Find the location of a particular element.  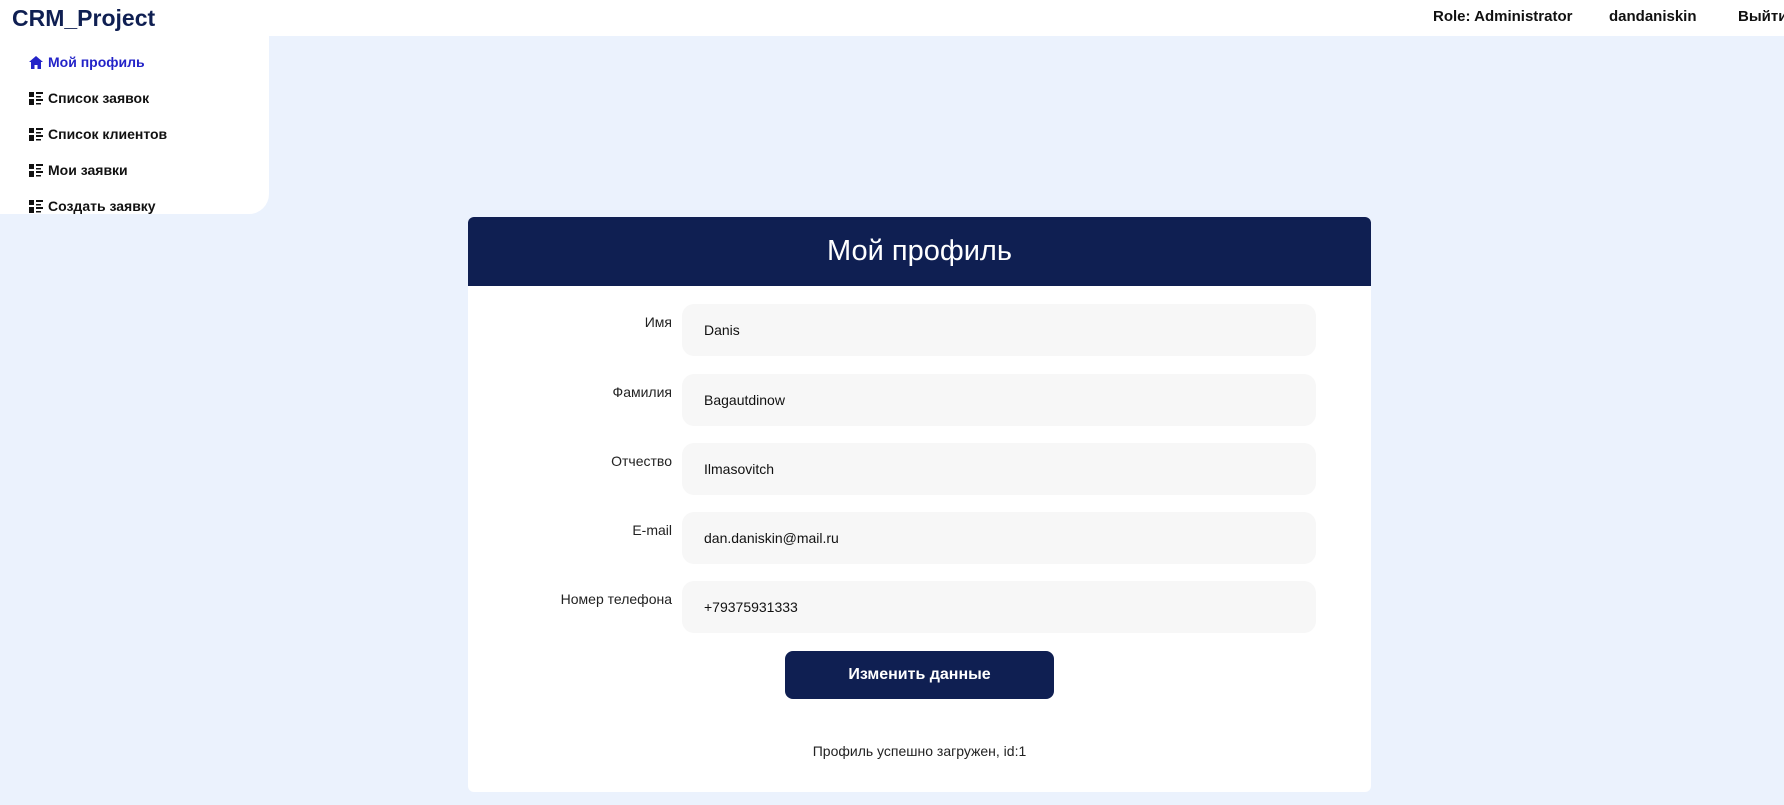

form-row-last-name: Фамилия Bagautdinow is located at coordinates (919, 400).